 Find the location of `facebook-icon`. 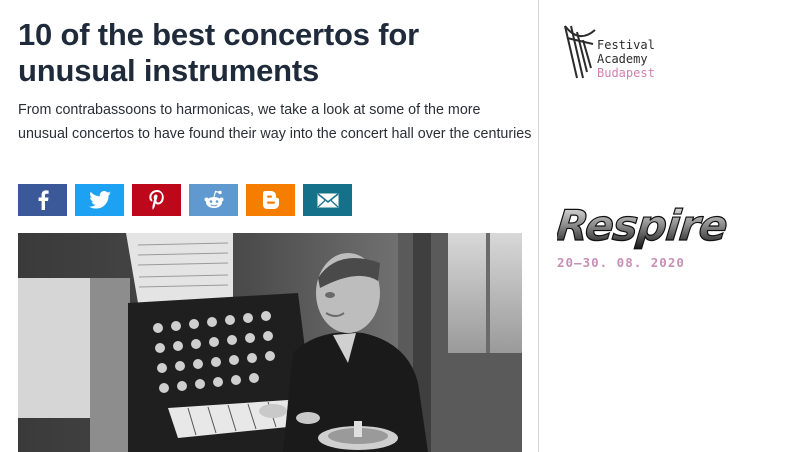

facebook-icon is located at coordinates (43, 200).